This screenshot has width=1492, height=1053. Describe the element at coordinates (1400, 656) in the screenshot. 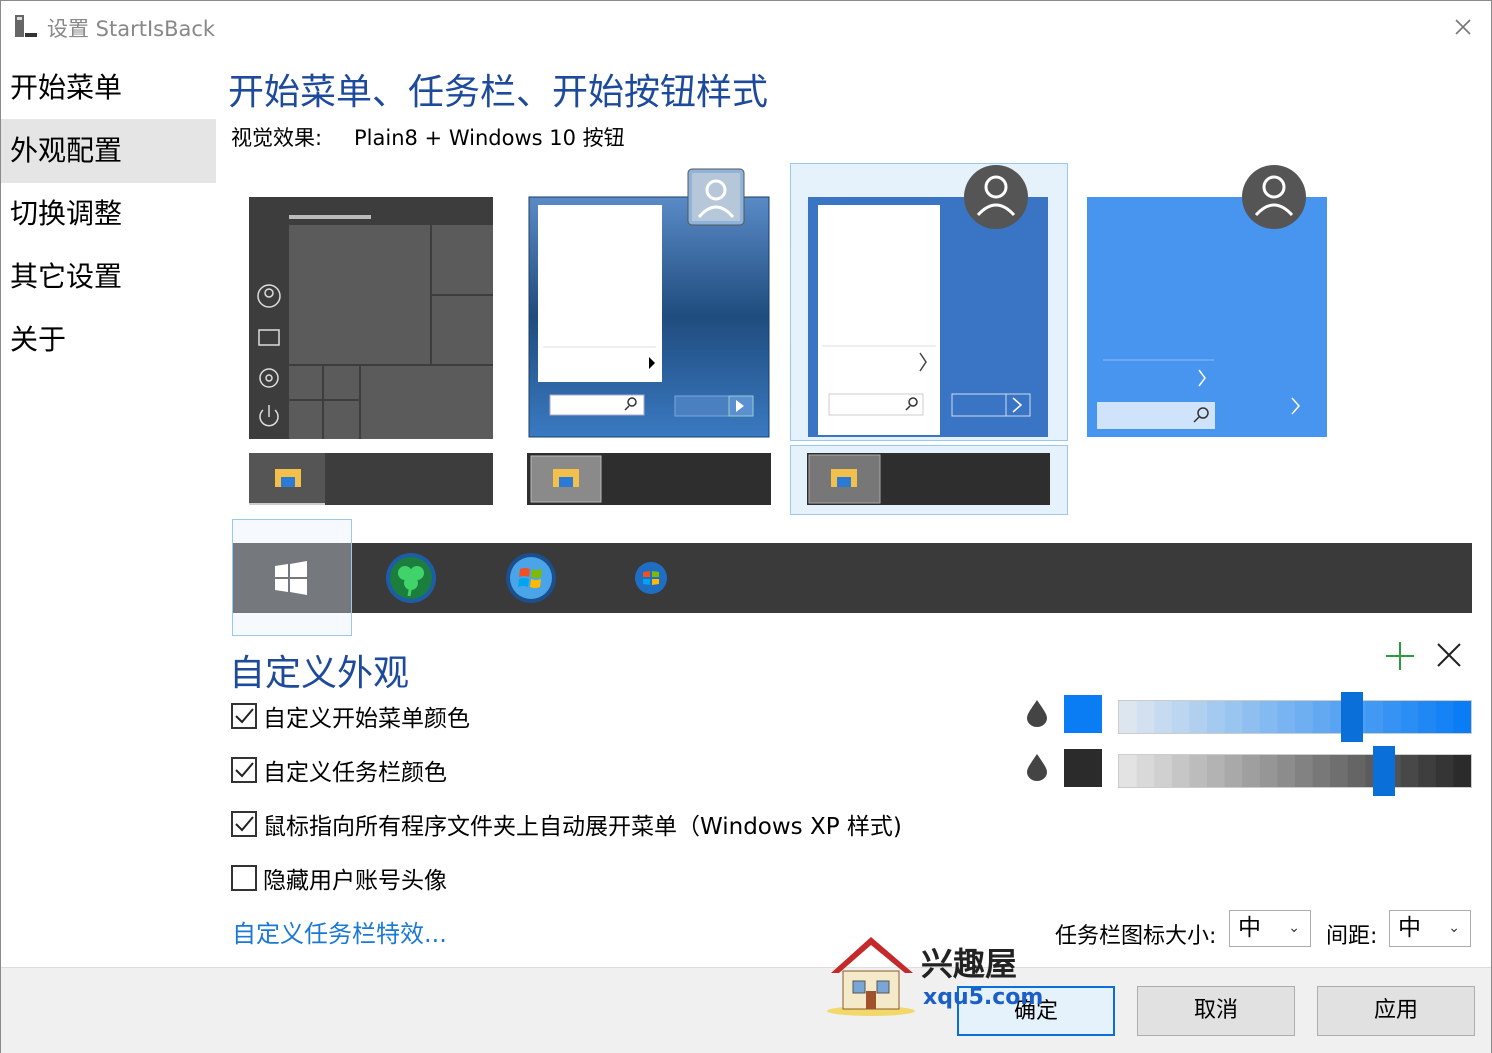

I see `add-icon` at that location.